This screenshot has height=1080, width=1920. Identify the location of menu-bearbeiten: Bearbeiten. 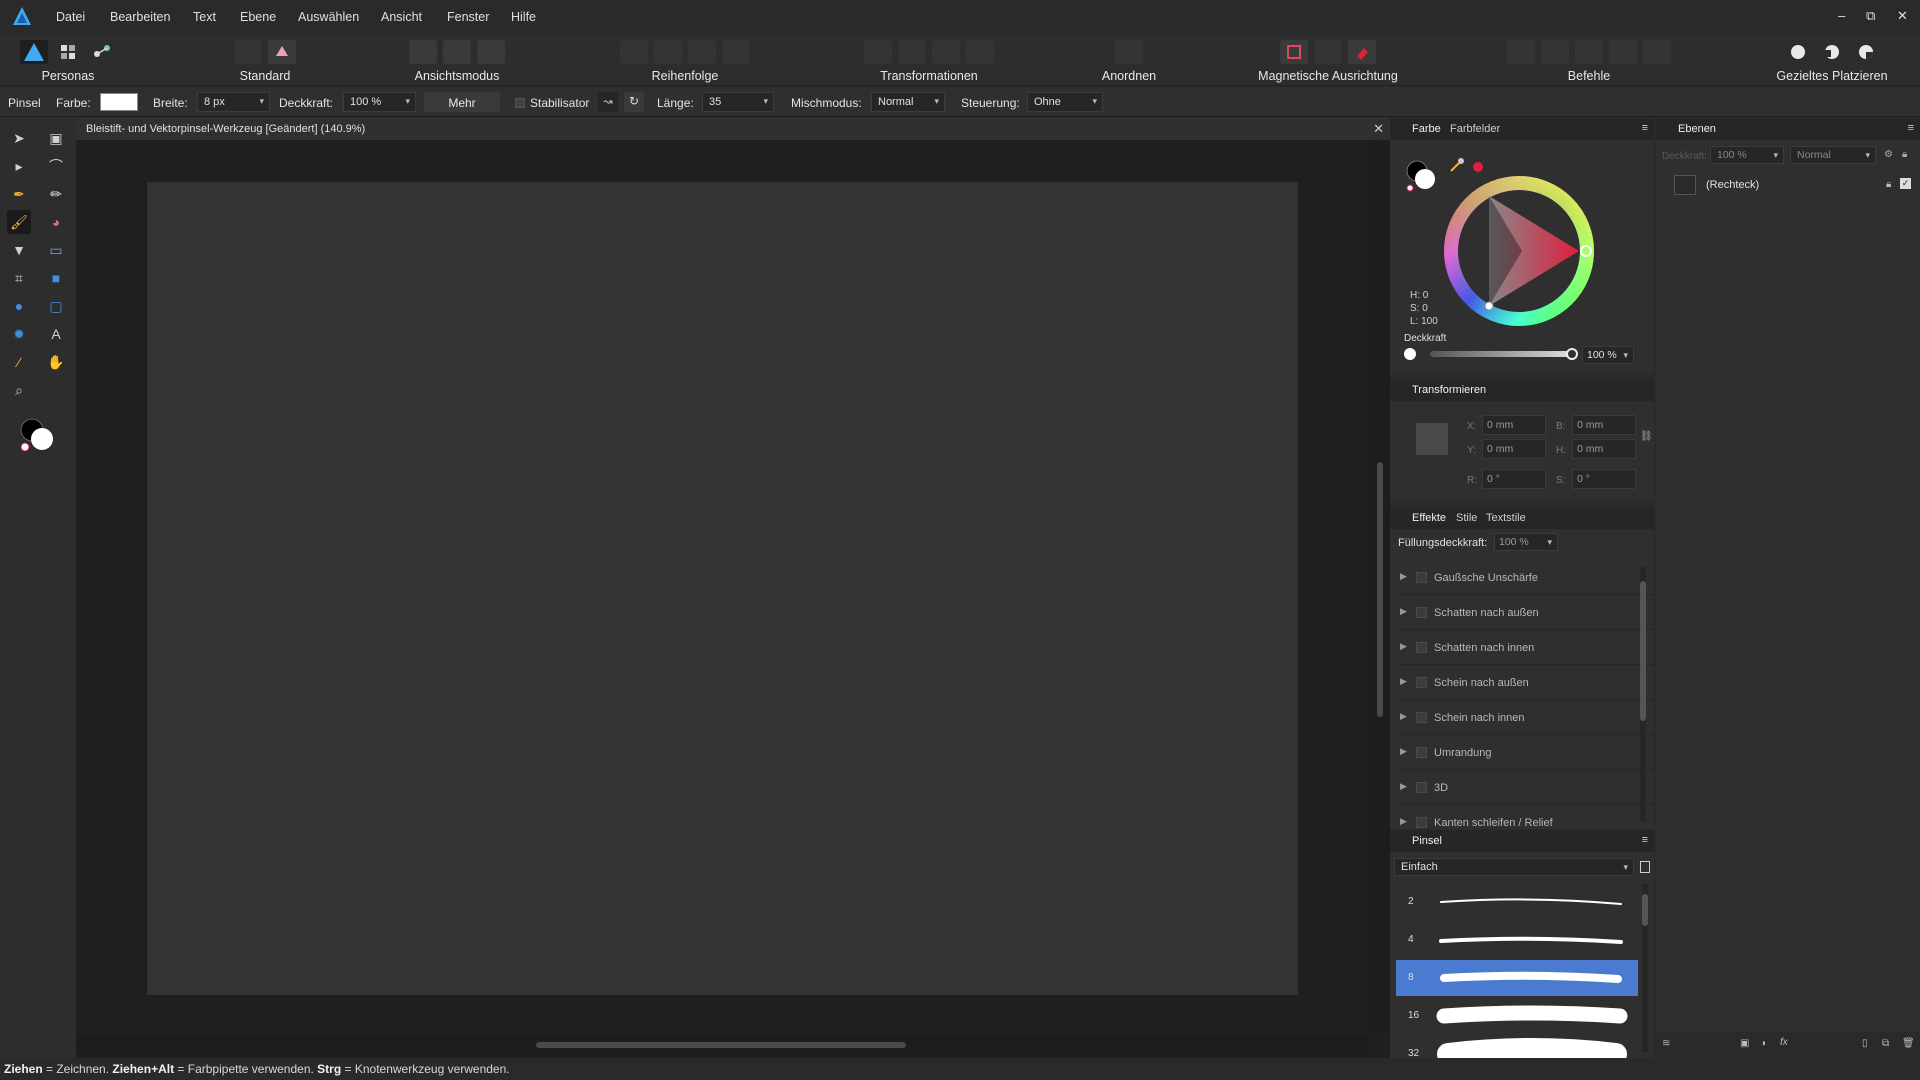
(140, 17).